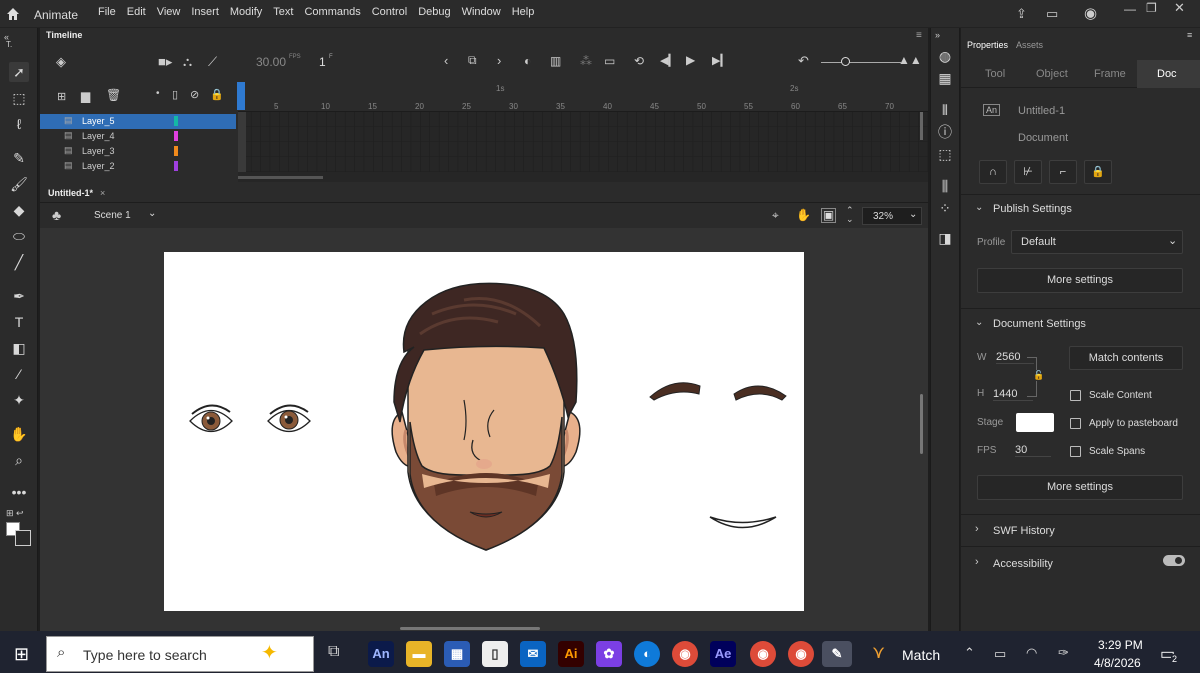 Image resolution: width=1200 pixels, height=673 pixels. Describe the element at coordinates (1052, 74) in the screenshot. I see `object-subtab: Object` at that location.